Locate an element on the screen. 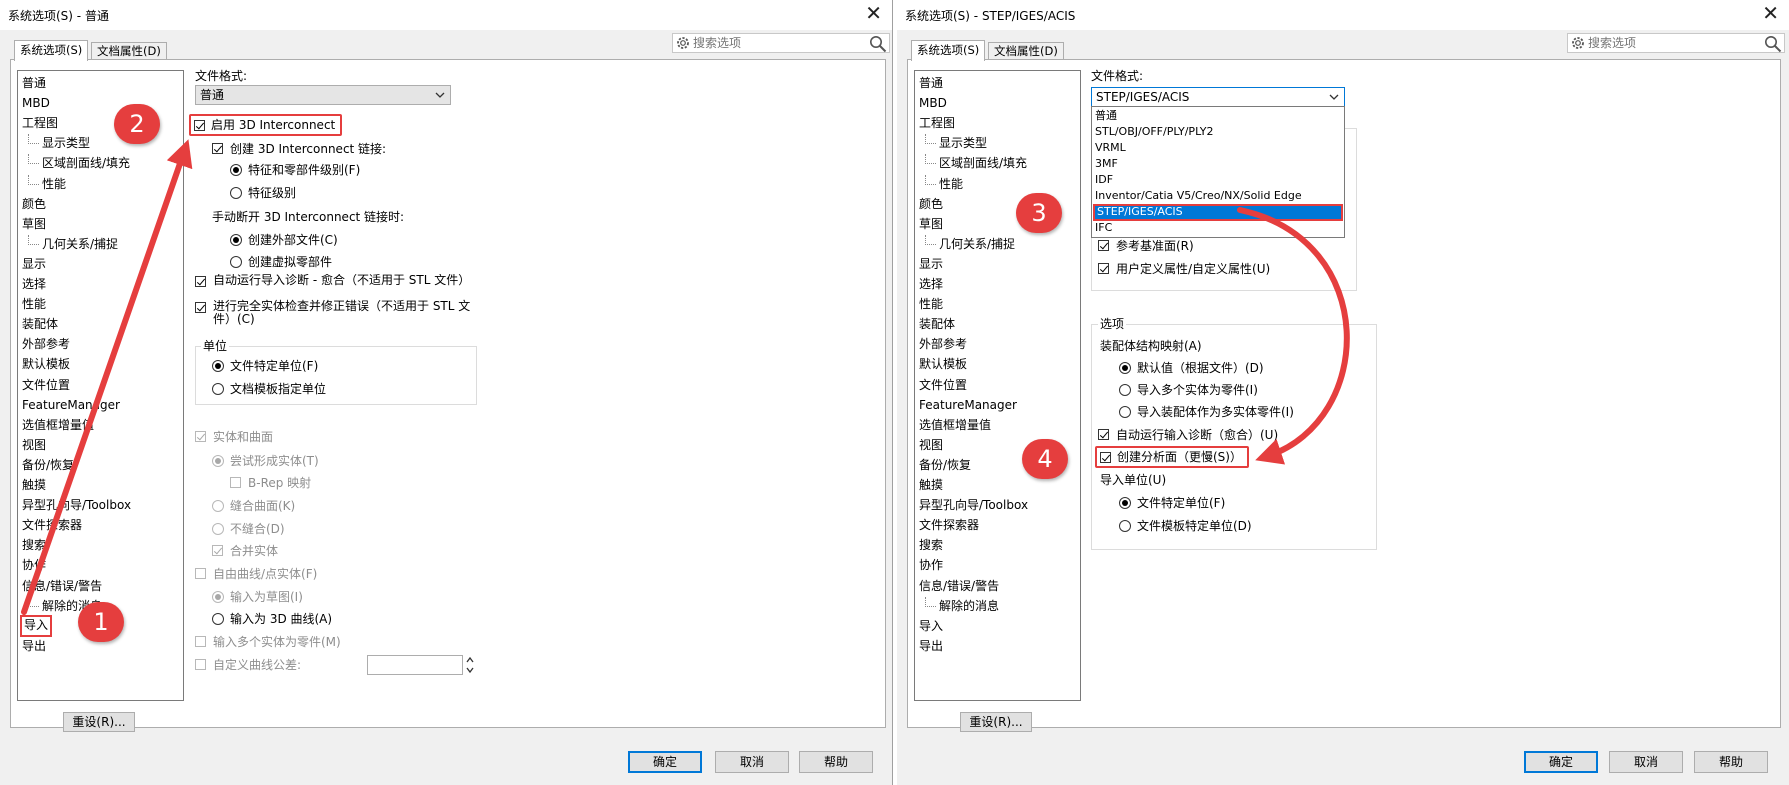  file-format-select: STEP/IGES/ACIS is located at coordinates (1218, 97).